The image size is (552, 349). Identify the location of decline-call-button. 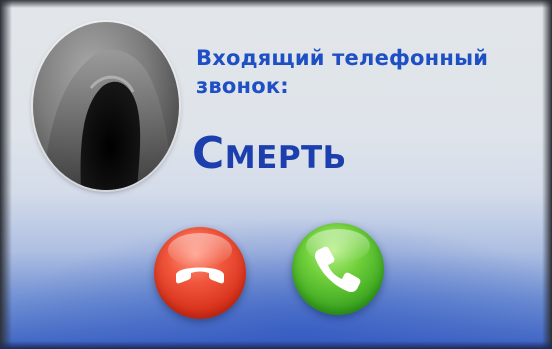
(200, 273).